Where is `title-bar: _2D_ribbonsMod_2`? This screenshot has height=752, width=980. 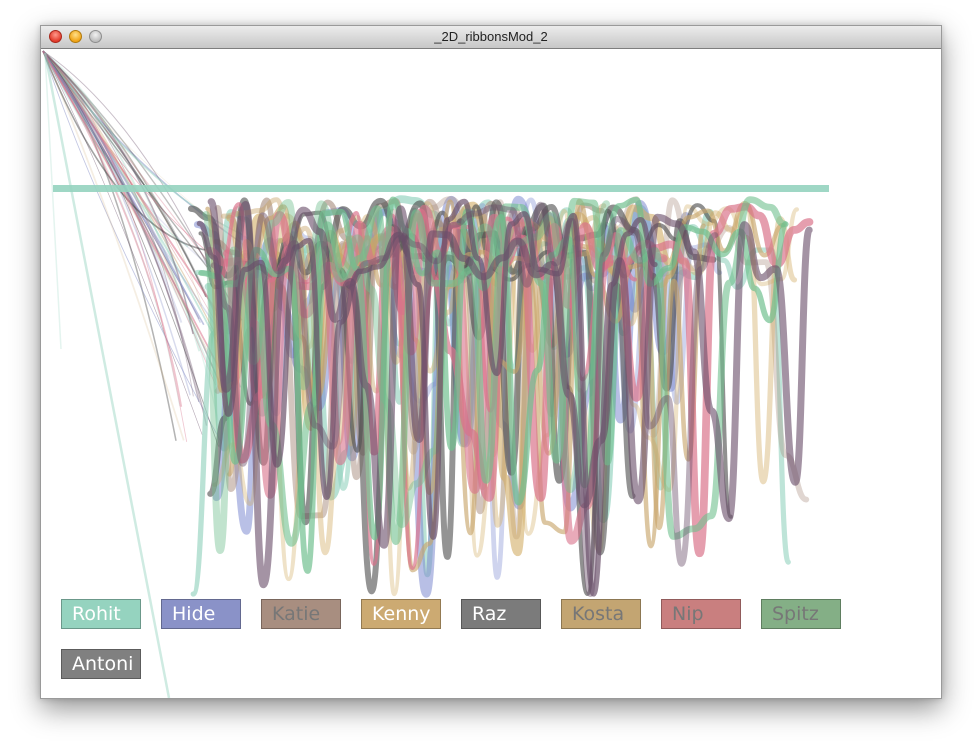 title-bar: _2D_ribbonsMod_2 is located at coordinates (491, 37).